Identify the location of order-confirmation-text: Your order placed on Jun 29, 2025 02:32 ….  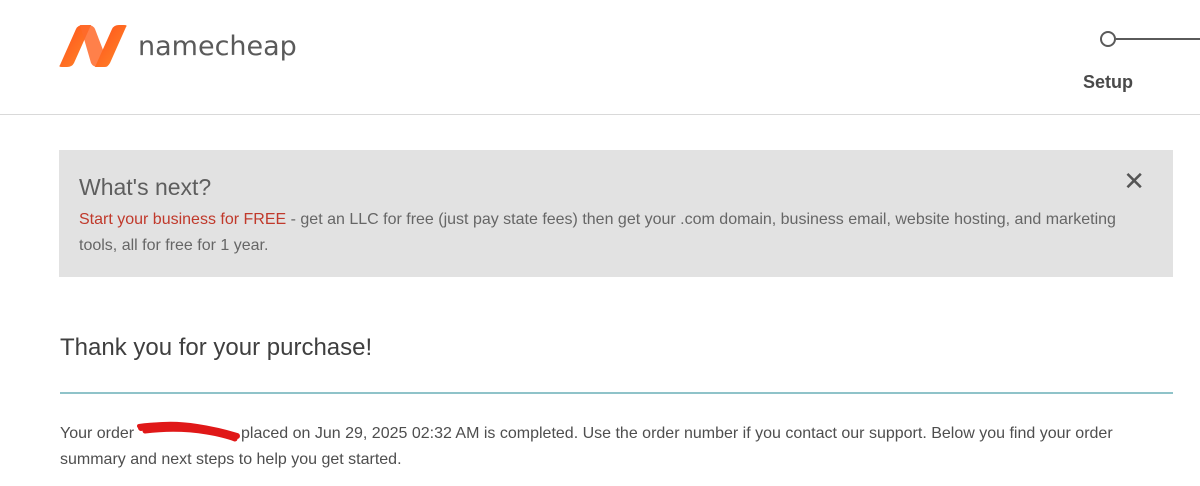
(620, 447).